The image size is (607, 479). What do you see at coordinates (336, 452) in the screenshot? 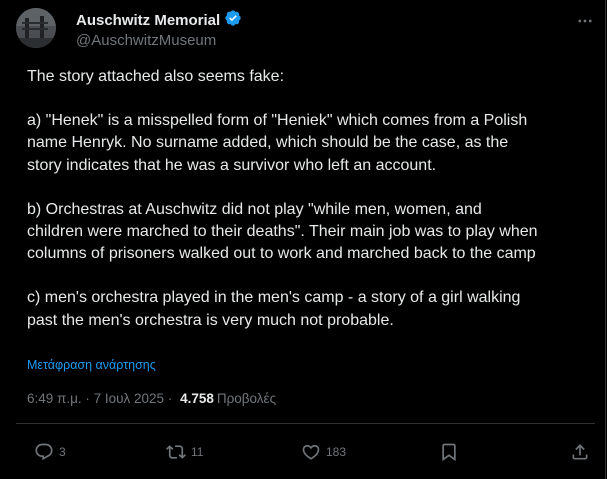
I see `like-count: 183` at bounding box center [336, 452].